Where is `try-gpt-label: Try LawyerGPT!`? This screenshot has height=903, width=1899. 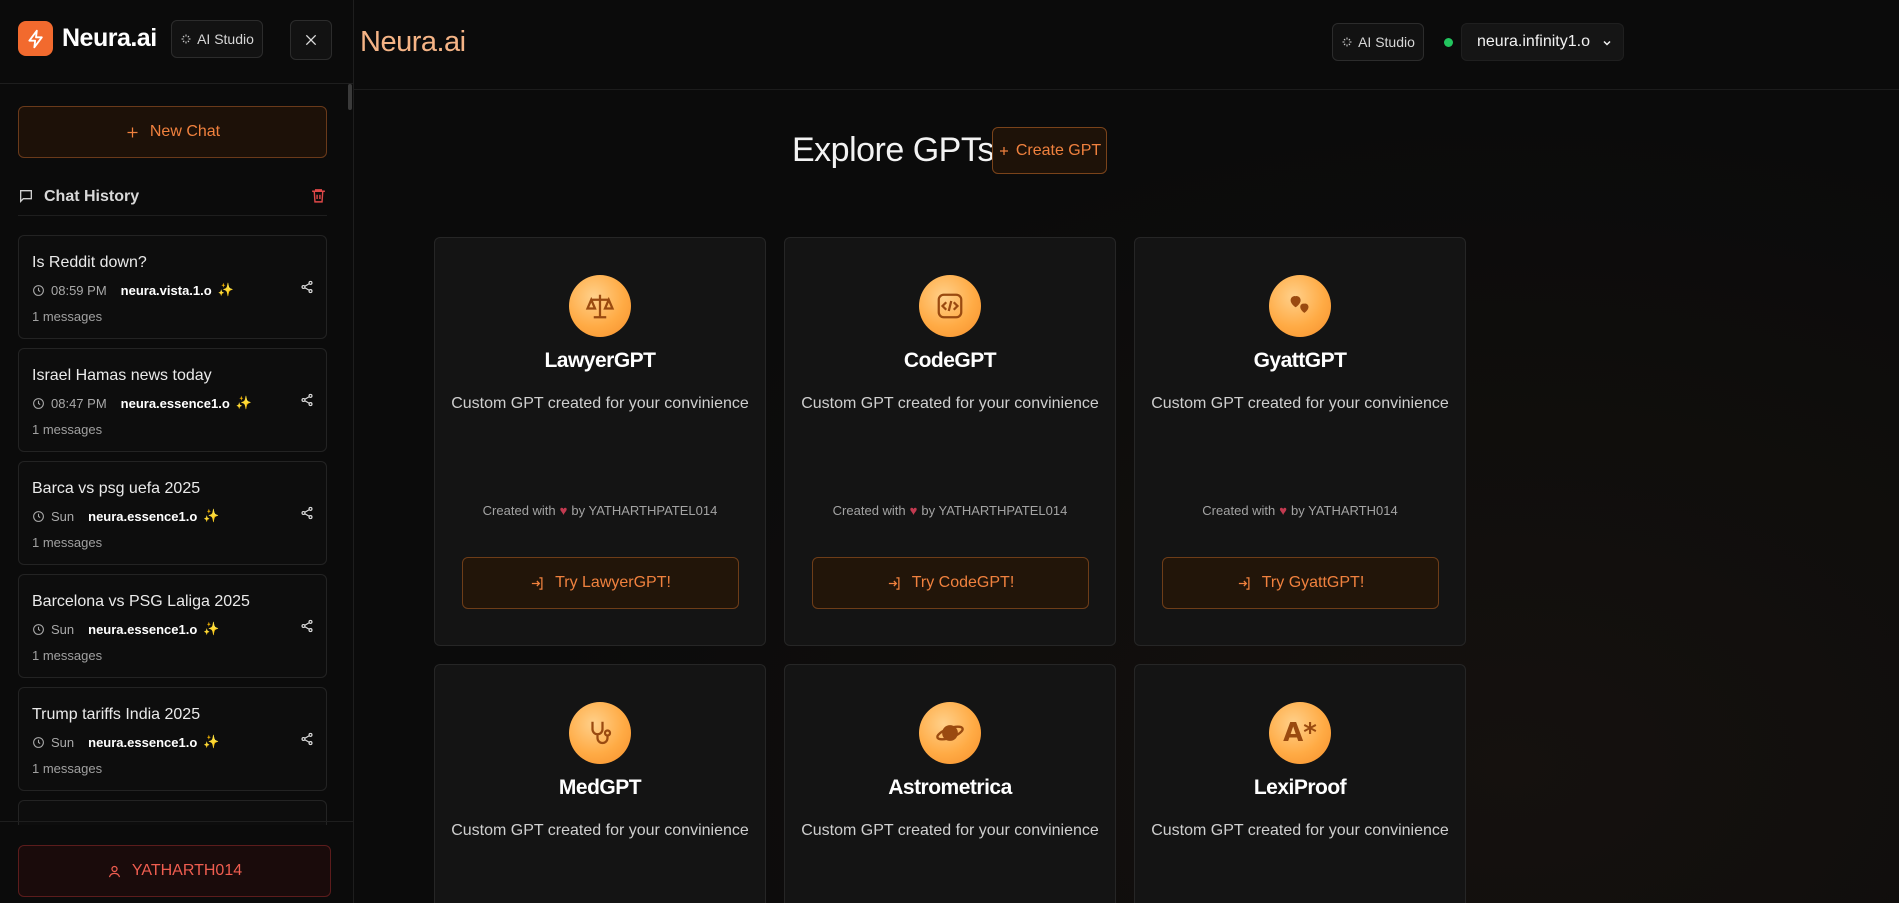
try-gpt-label: Try LawyerGPT! is located at coordinates (613, 582).